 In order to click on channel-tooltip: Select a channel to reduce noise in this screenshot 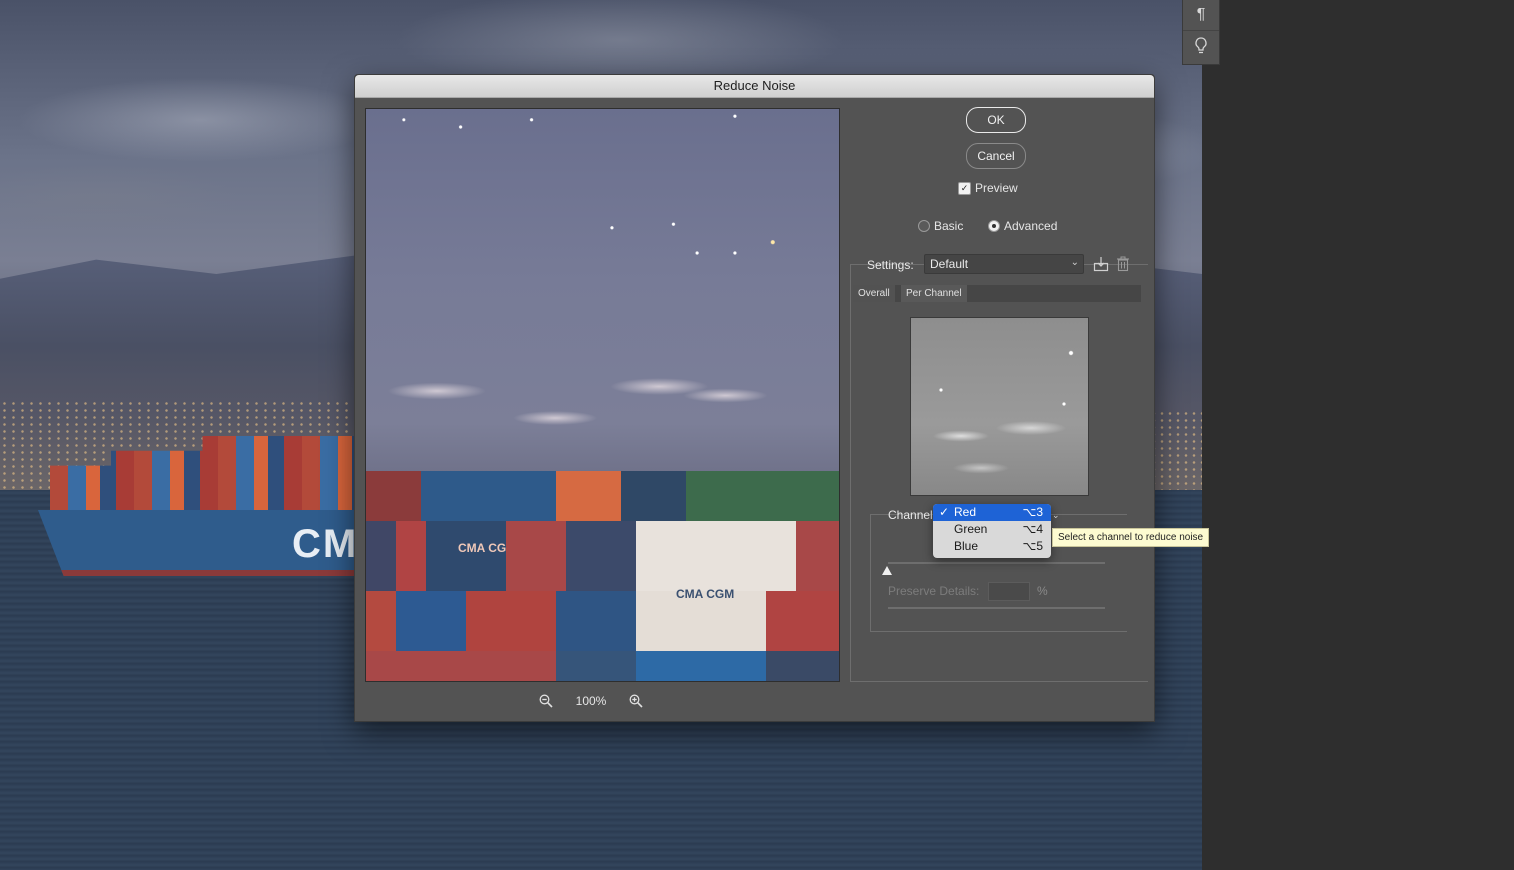, I will do `click(1131, 537)`.